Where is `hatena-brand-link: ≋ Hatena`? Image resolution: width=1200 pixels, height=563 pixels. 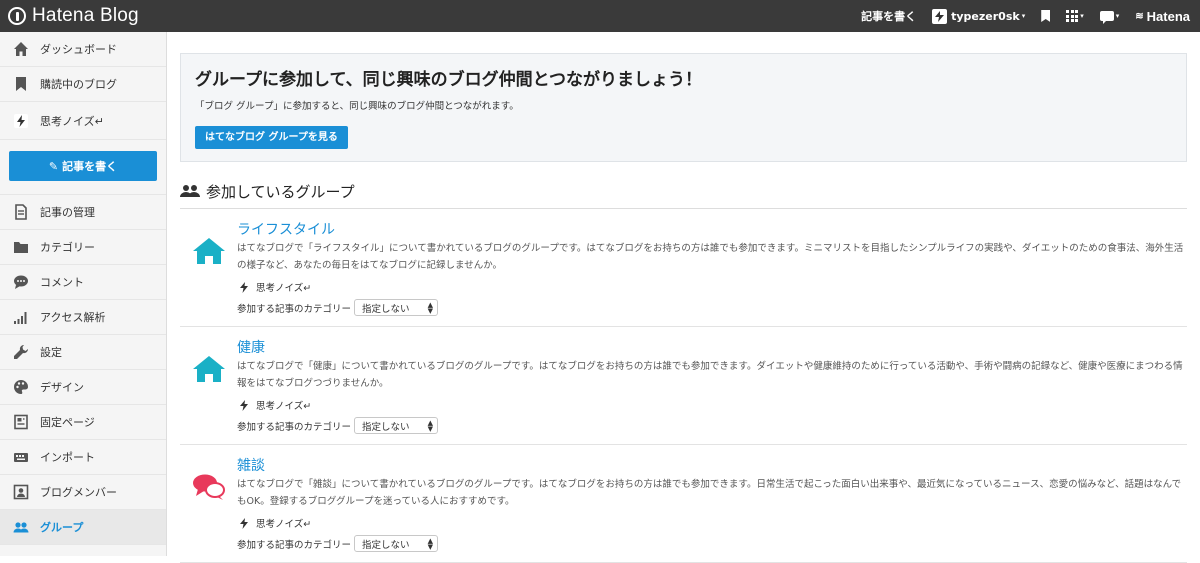
hatena-brand-link: ≋ Hatena is located at coordinates (1162, 16).